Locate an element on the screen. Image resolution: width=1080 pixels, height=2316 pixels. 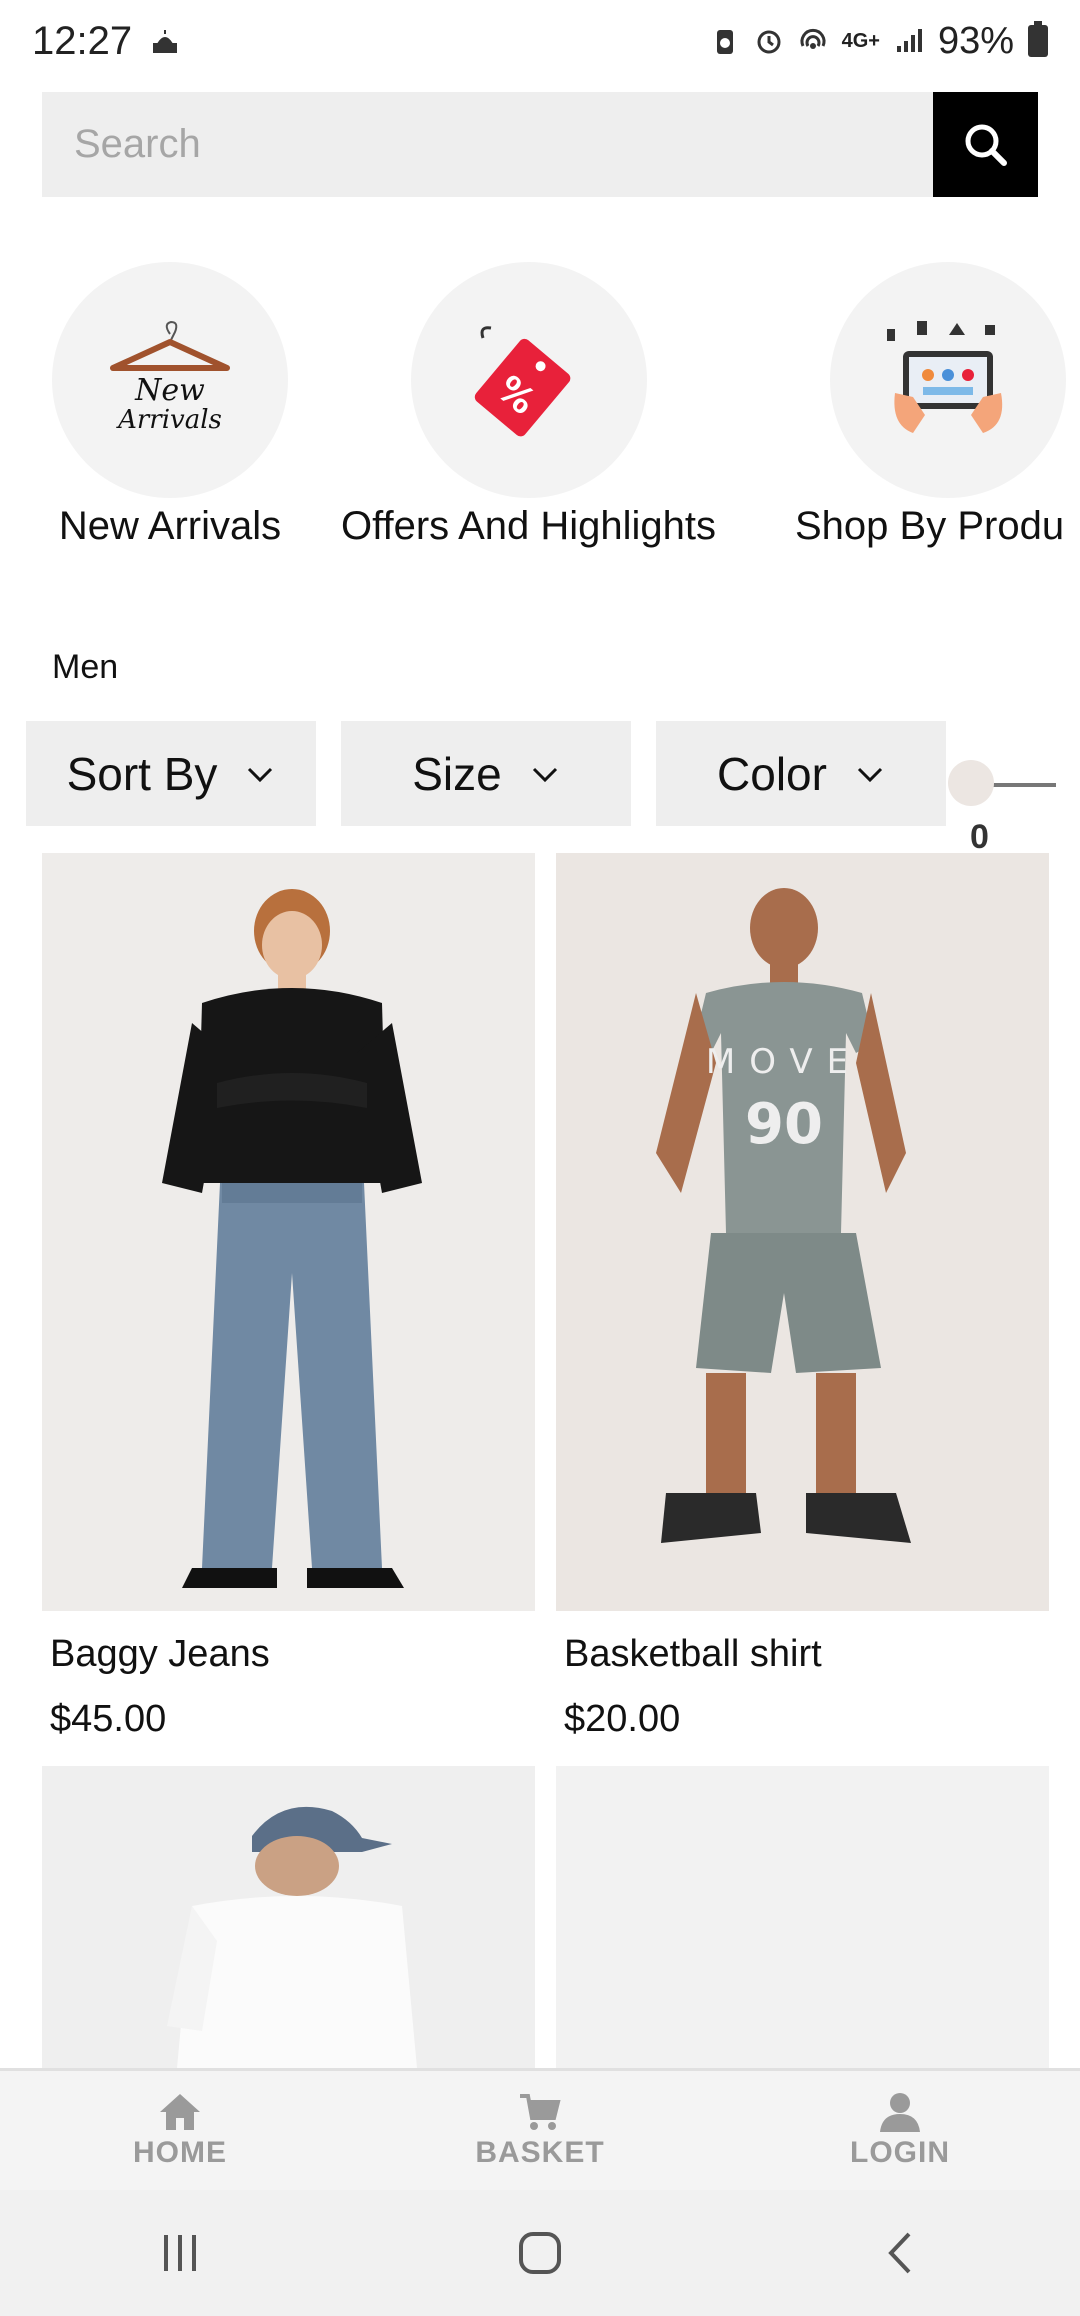
color-dropdown: Color is located at coordinates (801, 773).